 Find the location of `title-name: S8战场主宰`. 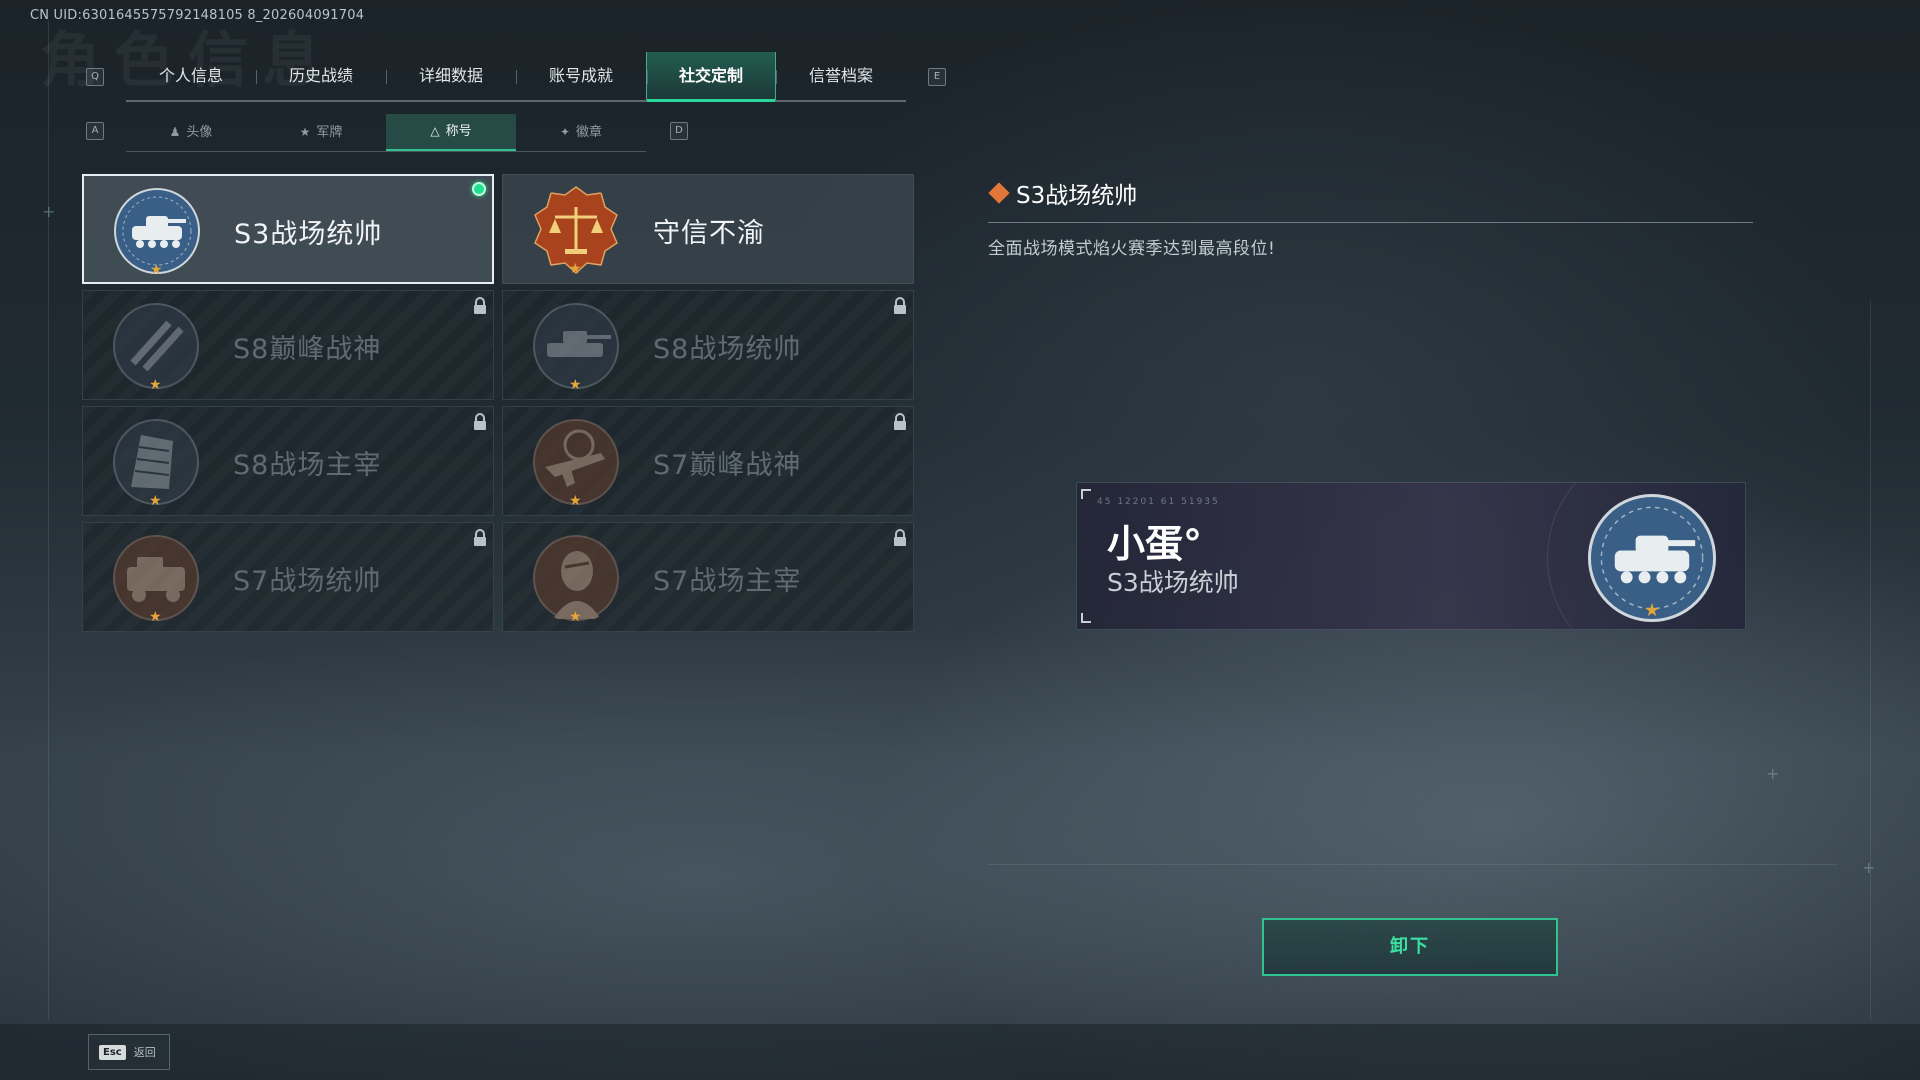

title-name: S8战场主宰 is located at coordinates (307, 465).